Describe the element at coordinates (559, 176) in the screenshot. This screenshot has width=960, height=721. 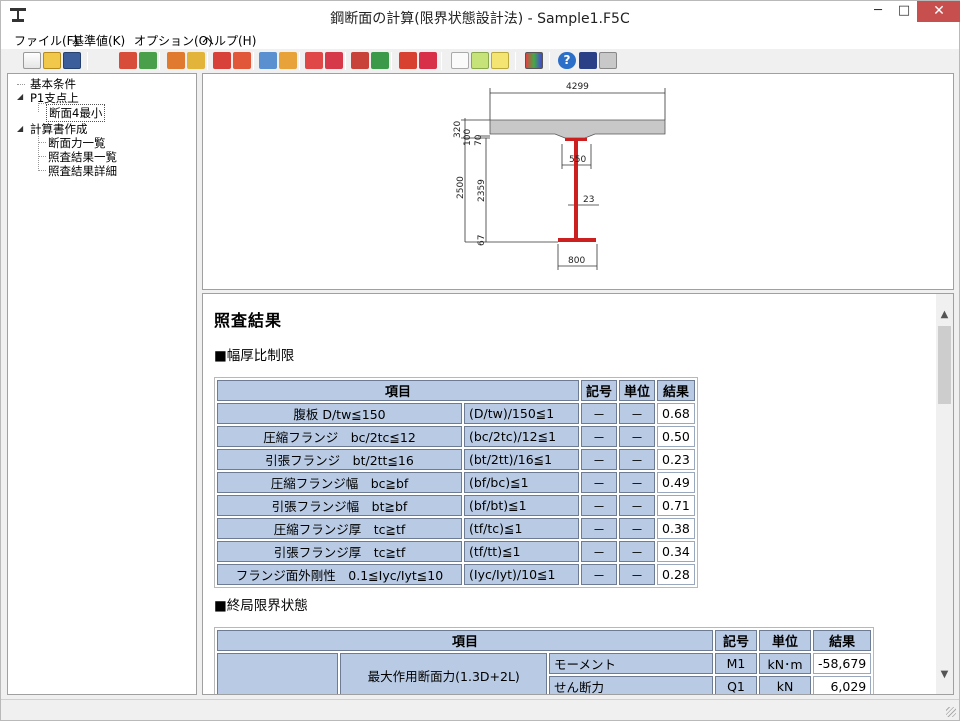
I see `cross-section-diagram: 4299 320 100 70 2500 2359 67 550 23 800` at that location.